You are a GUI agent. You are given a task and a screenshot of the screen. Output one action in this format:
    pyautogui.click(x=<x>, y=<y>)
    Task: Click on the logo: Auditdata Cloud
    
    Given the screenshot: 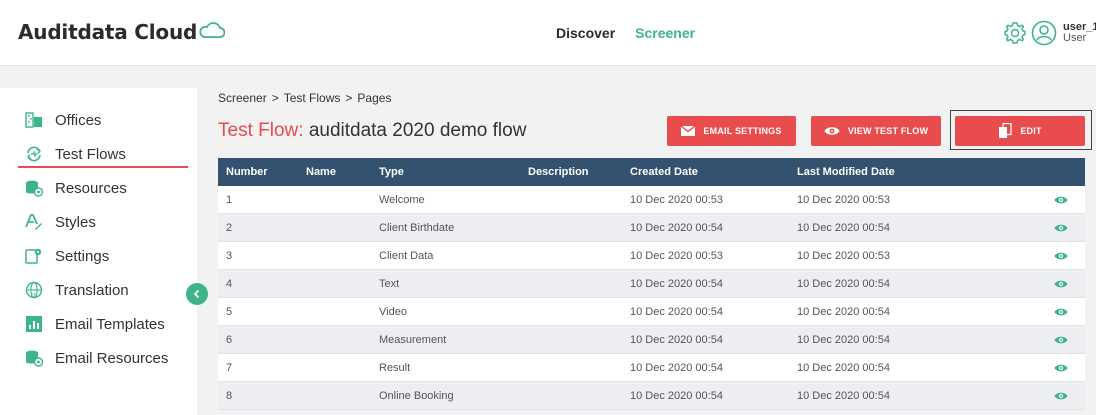 What is the action you would take?
    pyautogui.click(x=122, y=32)
    